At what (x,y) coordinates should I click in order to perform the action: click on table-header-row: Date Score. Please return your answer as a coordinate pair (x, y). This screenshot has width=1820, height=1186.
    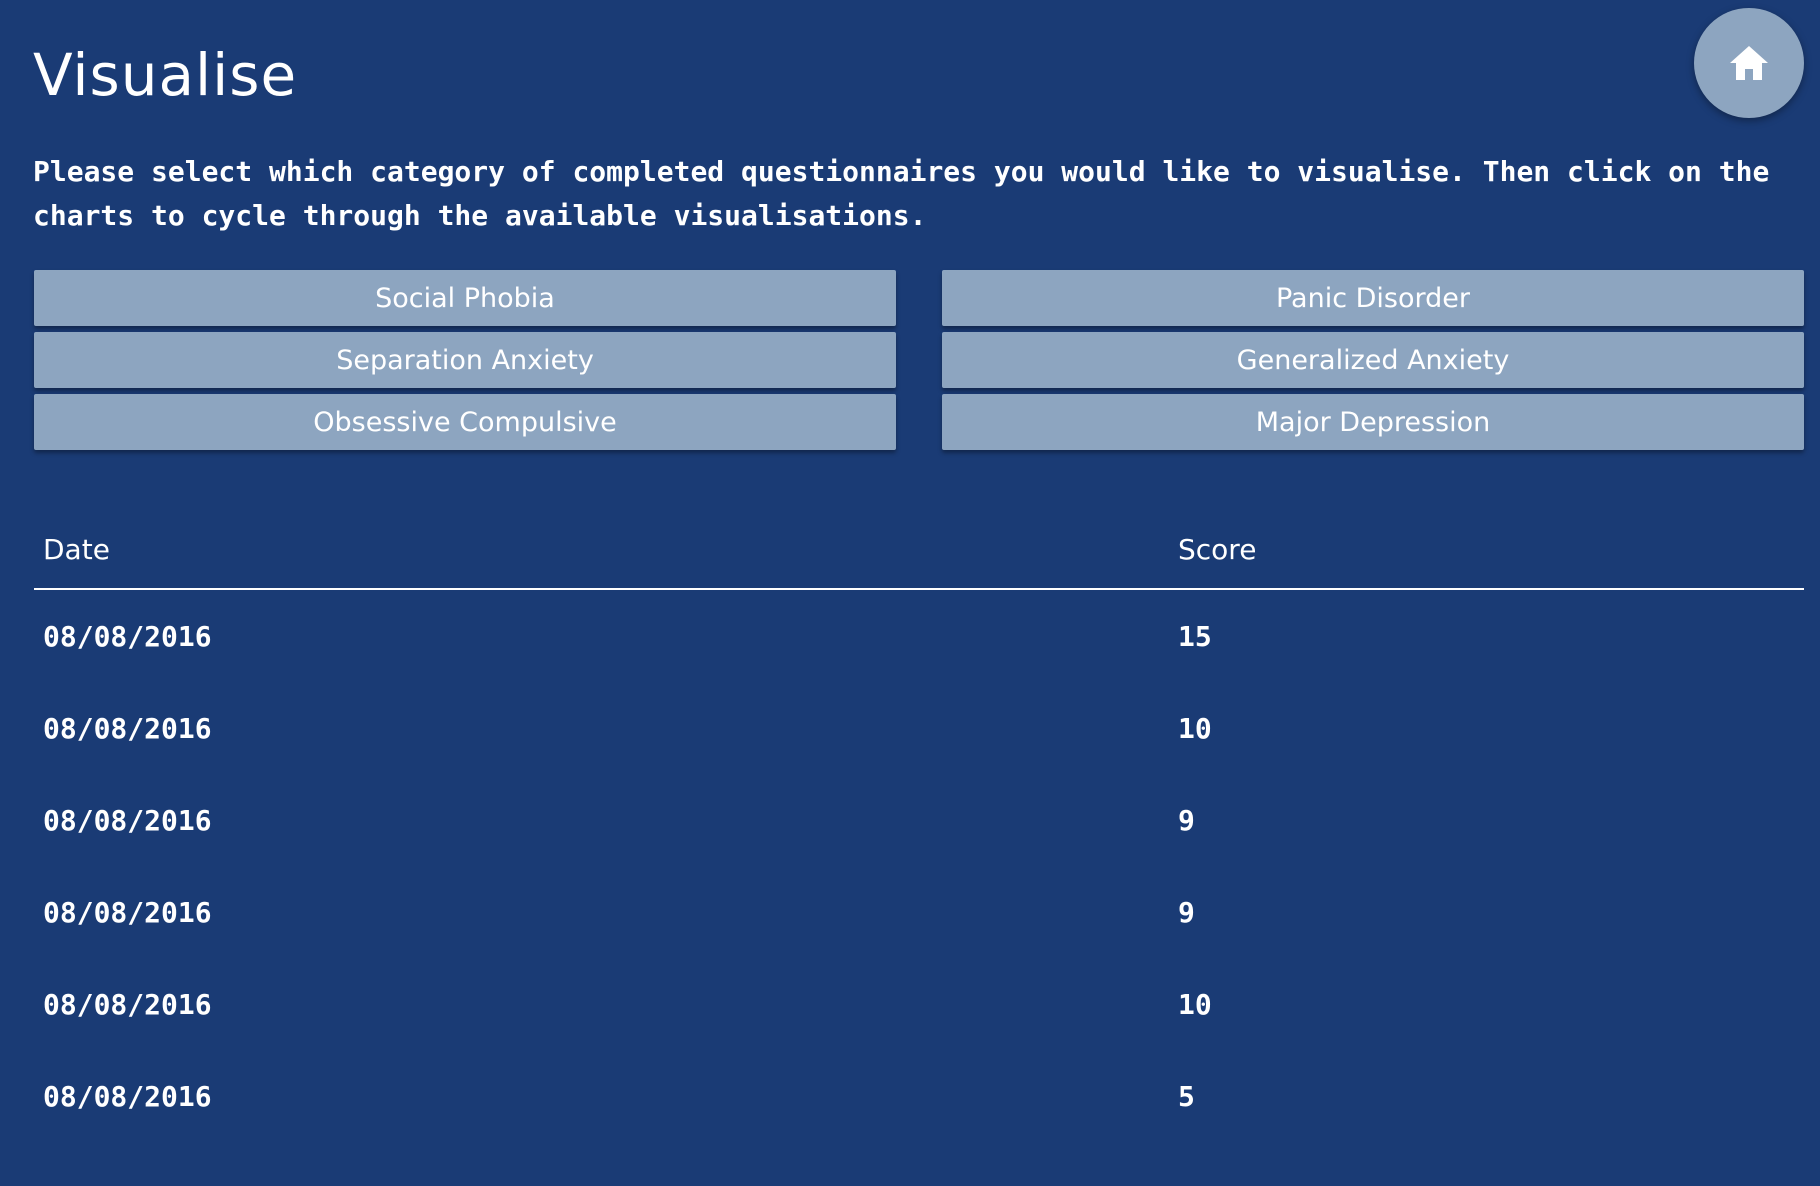
    Looking at the image, I should click on (919, 550).